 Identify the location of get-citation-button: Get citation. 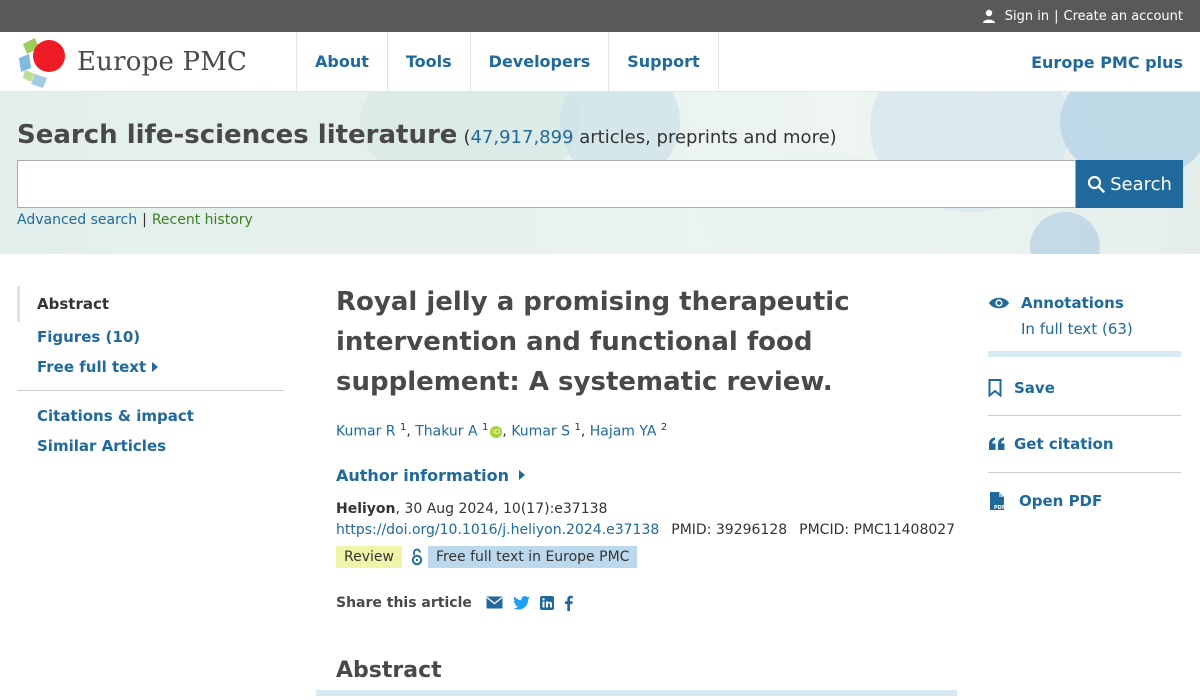
(1084, 444).